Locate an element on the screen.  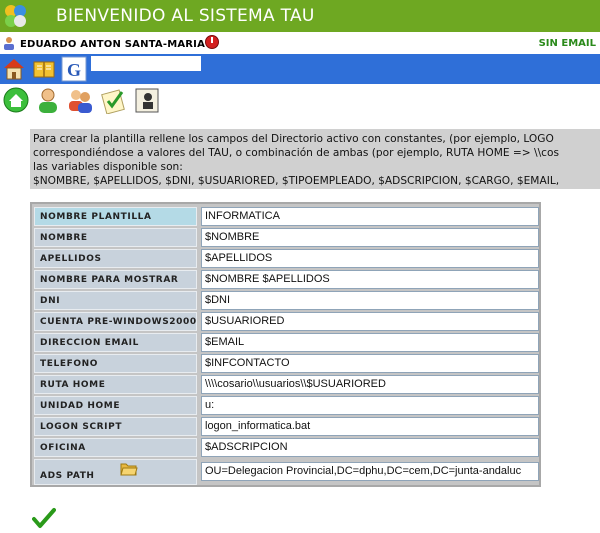
last-name-field: $APELLIDOS is located at coordinates (370, 258).